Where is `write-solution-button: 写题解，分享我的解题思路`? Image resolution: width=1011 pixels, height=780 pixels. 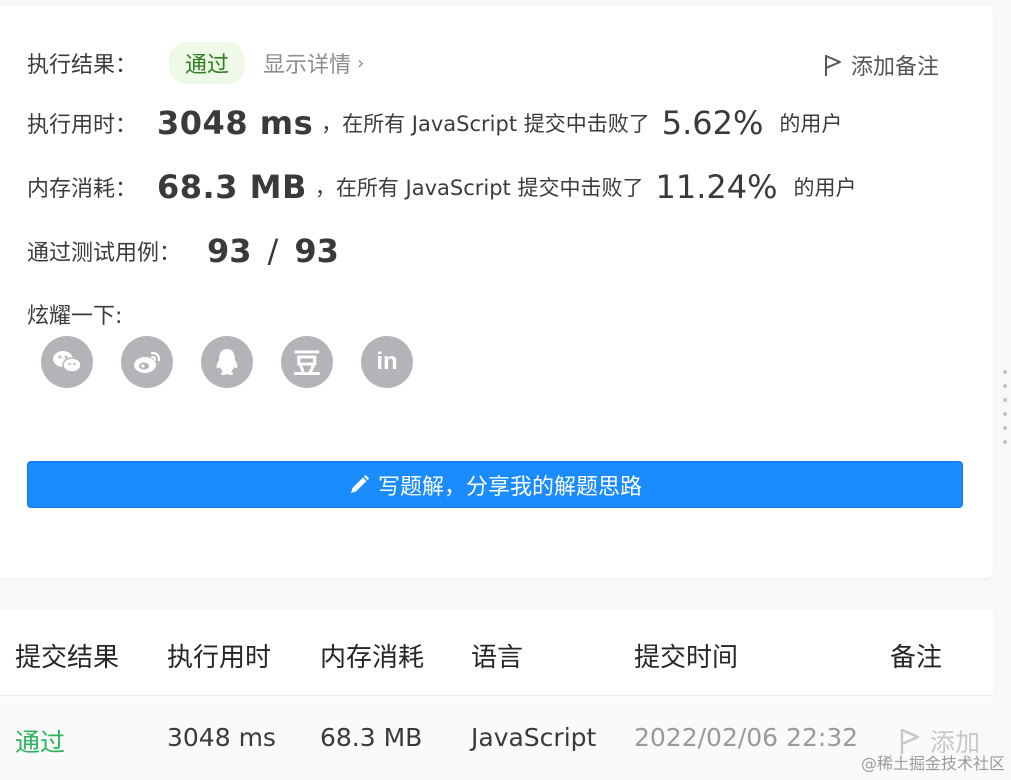 write-solution-button: 写题解，分享我的解题思路 is located at coordinates (495, 484).